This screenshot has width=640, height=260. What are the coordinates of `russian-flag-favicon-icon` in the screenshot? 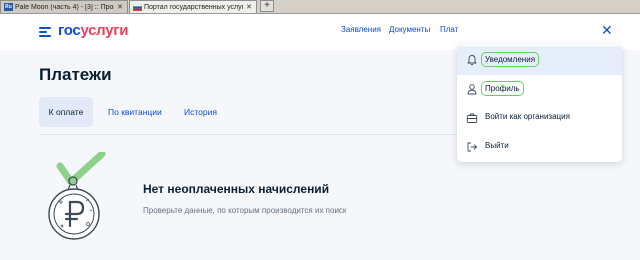 It's located at (137, 7).